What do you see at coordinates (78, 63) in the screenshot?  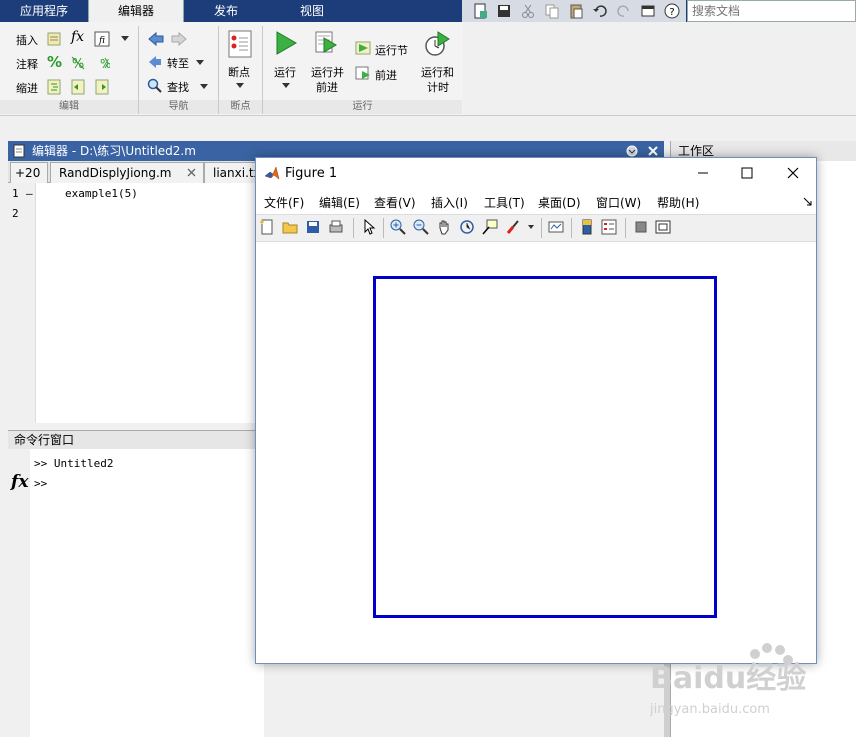 I see `uncomment-icon: %` at bounding box center [78, 63].